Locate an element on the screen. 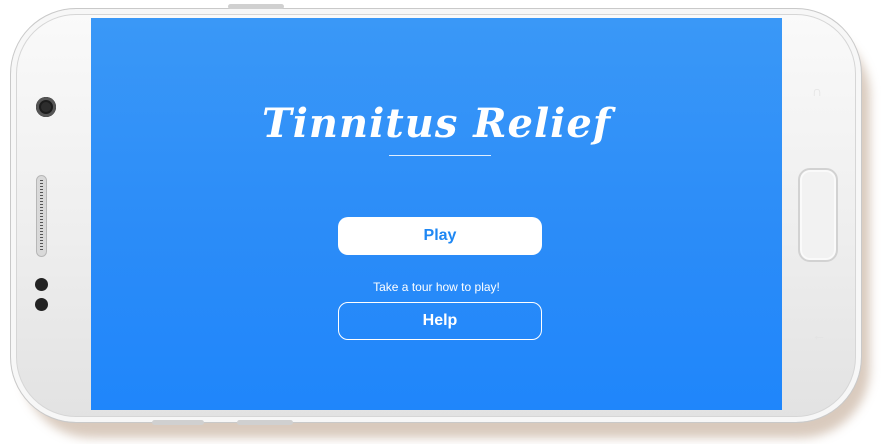 The width and height of the screenshot is (881, 444). help-button: Help is located at coordinates (440, 321).